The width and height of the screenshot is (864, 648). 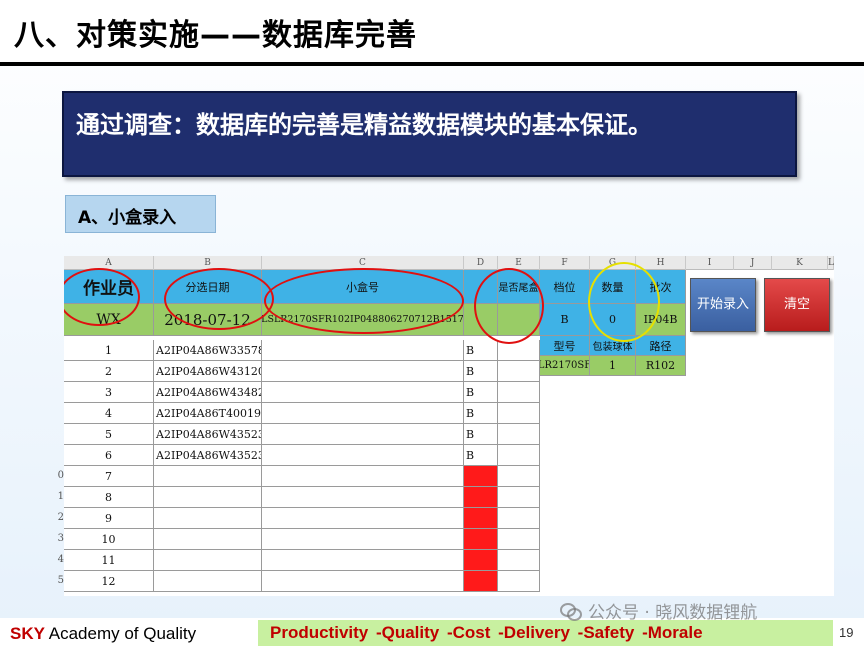 I want to click on info-pack-count: 1, so click(x=613, y=366).